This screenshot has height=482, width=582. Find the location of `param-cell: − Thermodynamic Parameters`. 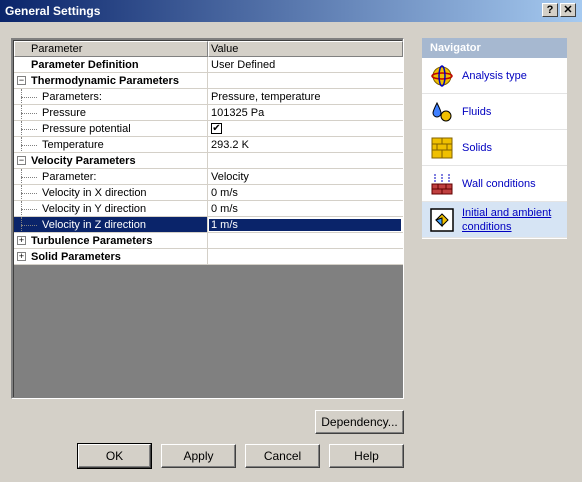

param-cell: − Thermodynamic Parameters is located at coordinates (111, 80).